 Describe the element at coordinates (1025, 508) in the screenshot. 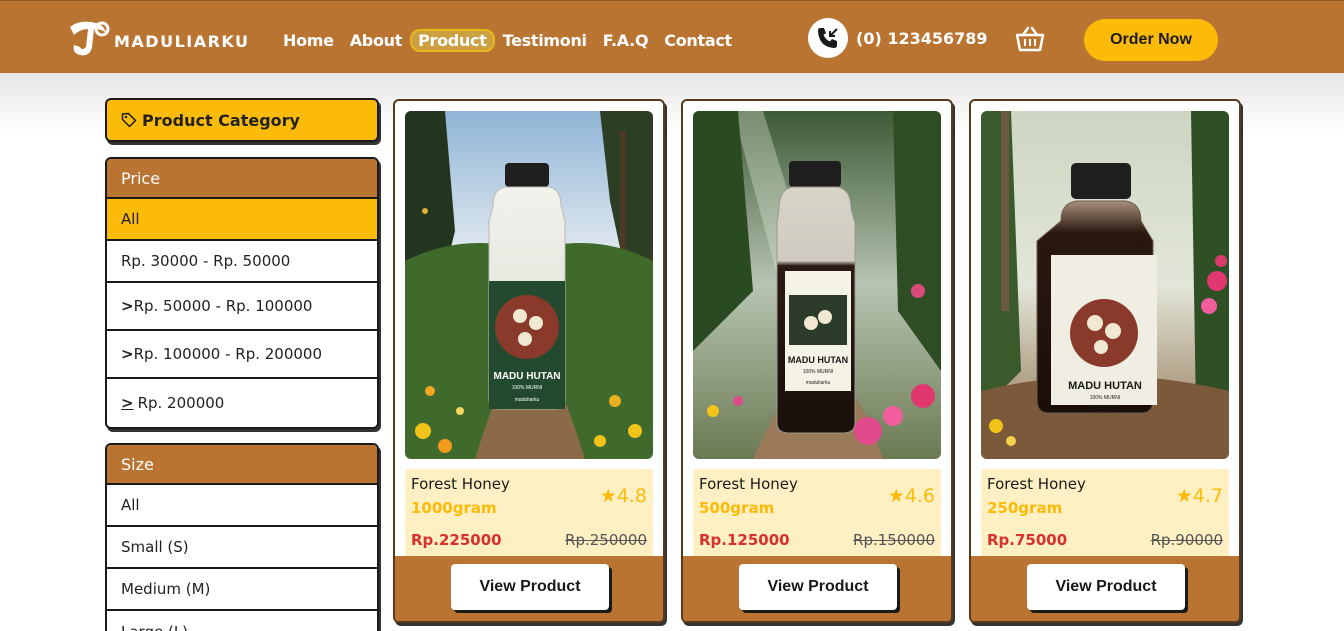

I see `product-size: 250gram` at that location.